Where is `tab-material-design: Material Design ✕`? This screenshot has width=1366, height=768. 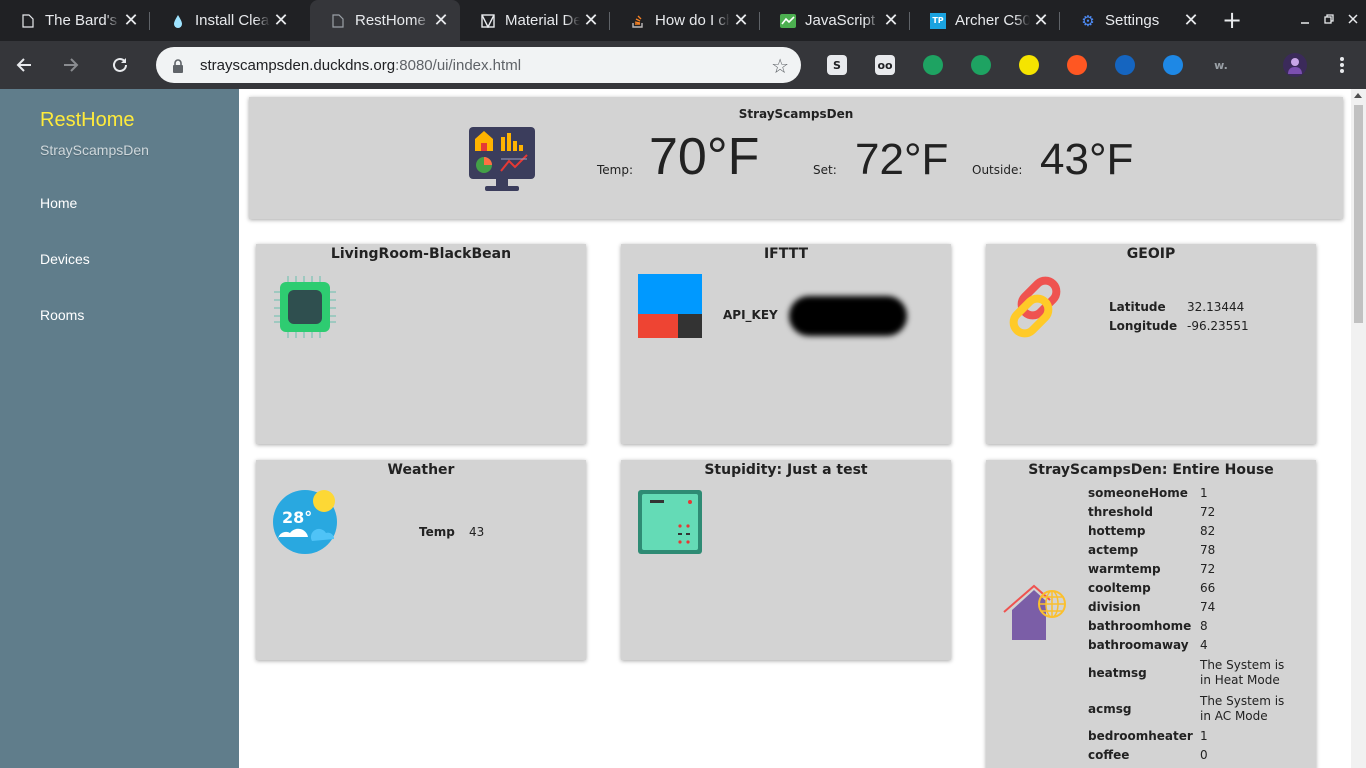 tab-material-design: Material Design ✕ is located at coordinates (535, 20).